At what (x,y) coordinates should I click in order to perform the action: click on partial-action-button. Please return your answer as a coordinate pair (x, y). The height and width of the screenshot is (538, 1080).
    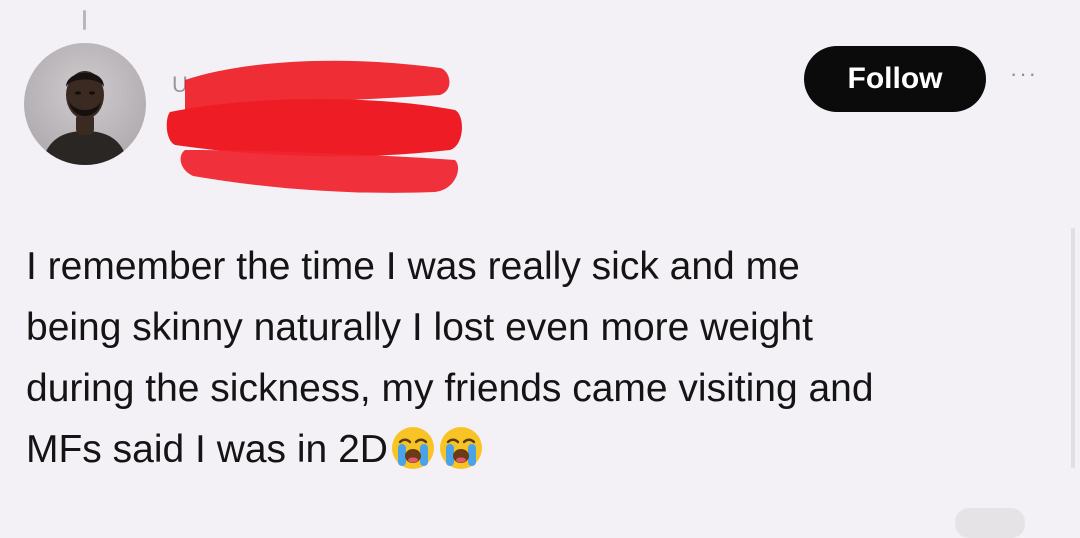
    Looking at the image, I should click on (990, 523).